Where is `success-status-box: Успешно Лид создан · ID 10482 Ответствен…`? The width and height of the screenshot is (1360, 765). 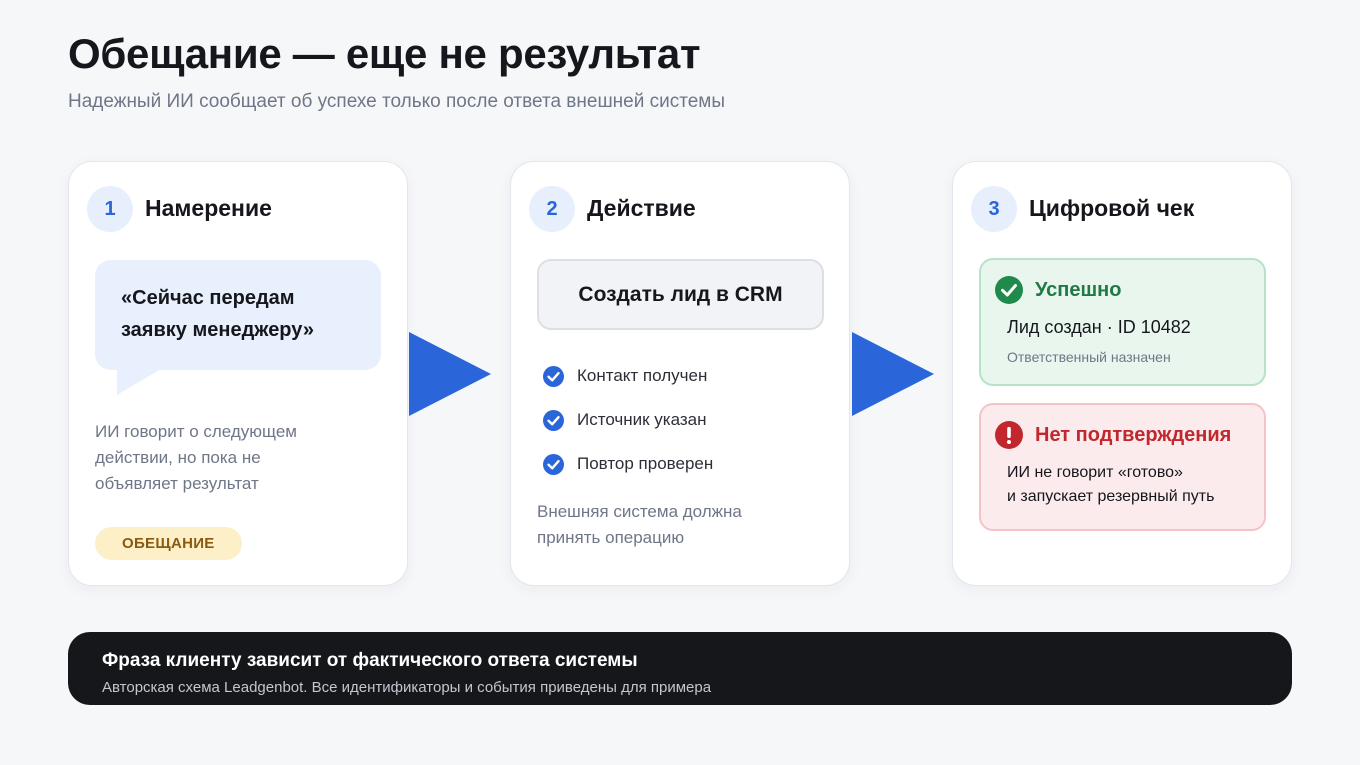 success-status-box: Успешно Лид создан · ID 10482 Ответствен… is located at coordinates (1122, 322).